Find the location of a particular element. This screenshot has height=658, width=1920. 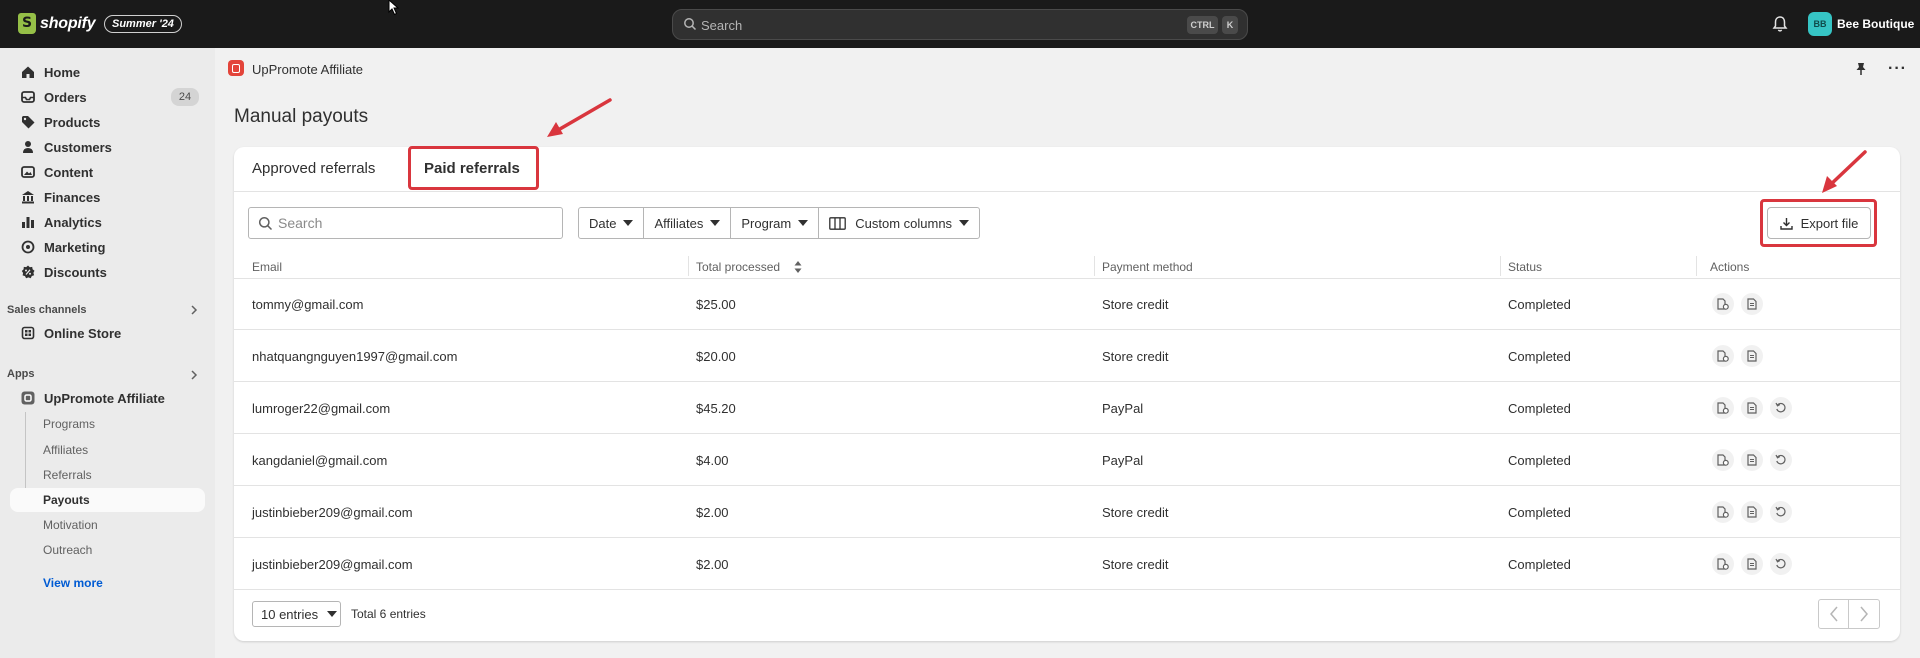

cell-total: $2.00 is located at coordinates (712, 512).